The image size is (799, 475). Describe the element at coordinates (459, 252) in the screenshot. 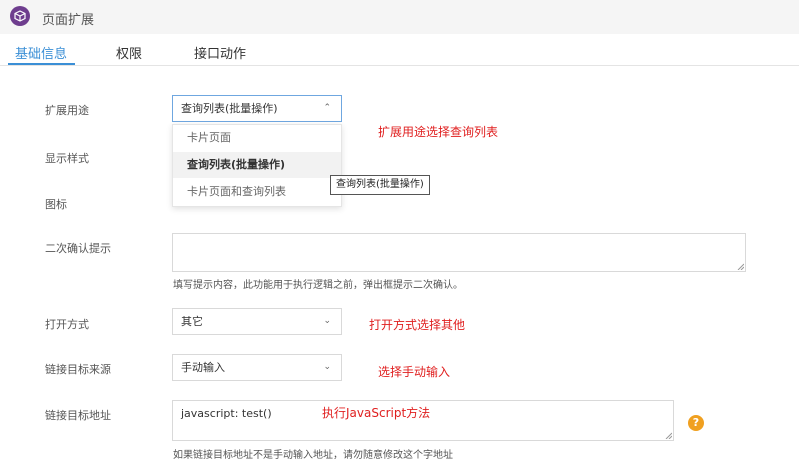

I see `confirm-prompt-textarea` at that location.